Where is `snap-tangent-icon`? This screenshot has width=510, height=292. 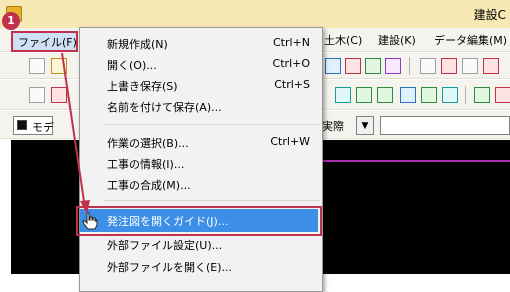
snap-tangent-icon is located at coordinates (502, 95).